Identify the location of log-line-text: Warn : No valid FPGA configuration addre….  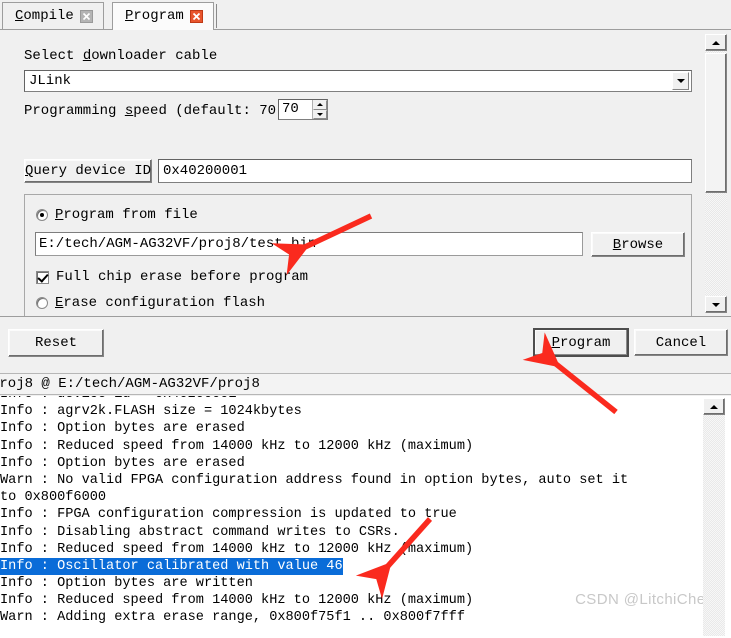
(314, 480).